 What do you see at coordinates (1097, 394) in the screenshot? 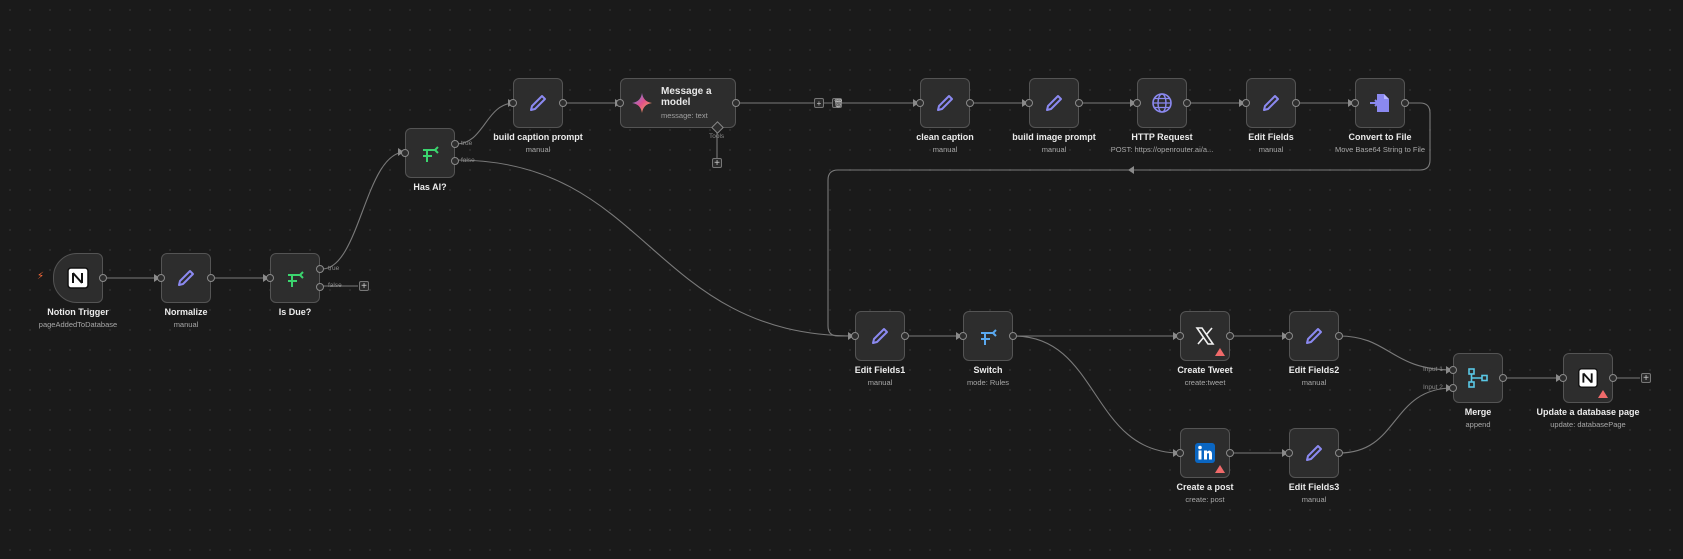
I see `wire-switch-post` at bounding box center [1097, 394].